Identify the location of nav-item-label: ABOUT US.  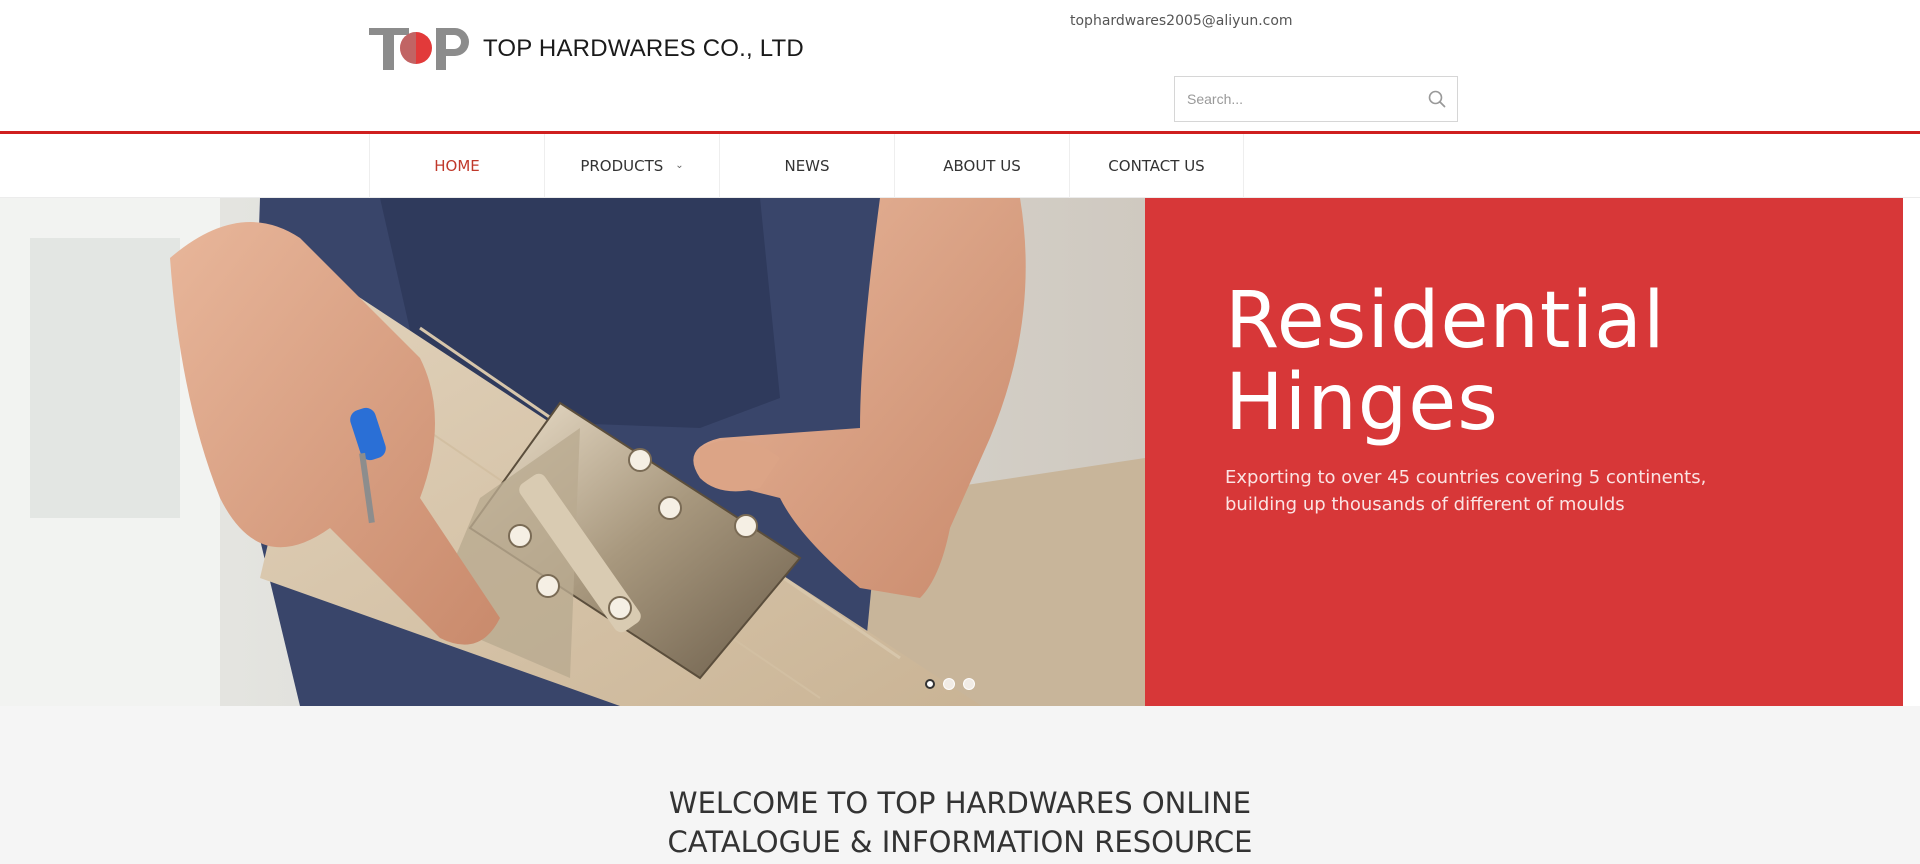
(982, 166).